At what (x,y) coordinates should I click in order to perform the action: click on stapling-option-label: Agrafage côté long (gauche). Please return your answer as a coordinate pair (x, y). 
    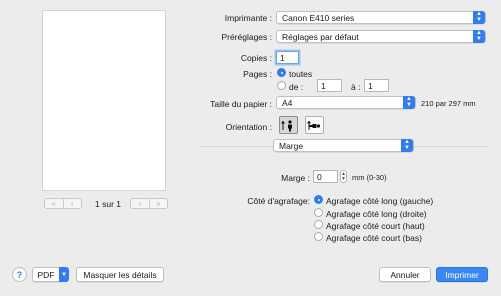
    Looking at the image, I should click on (380, 201).